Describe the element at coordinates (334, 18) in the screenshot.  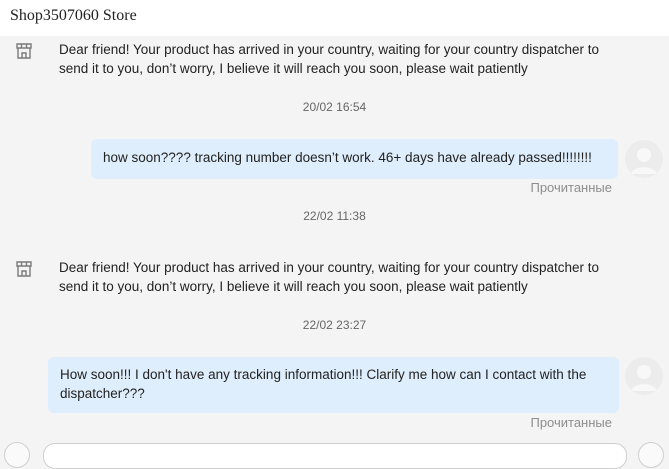
I see `chat-header: Shop3507060 Store` at that location.